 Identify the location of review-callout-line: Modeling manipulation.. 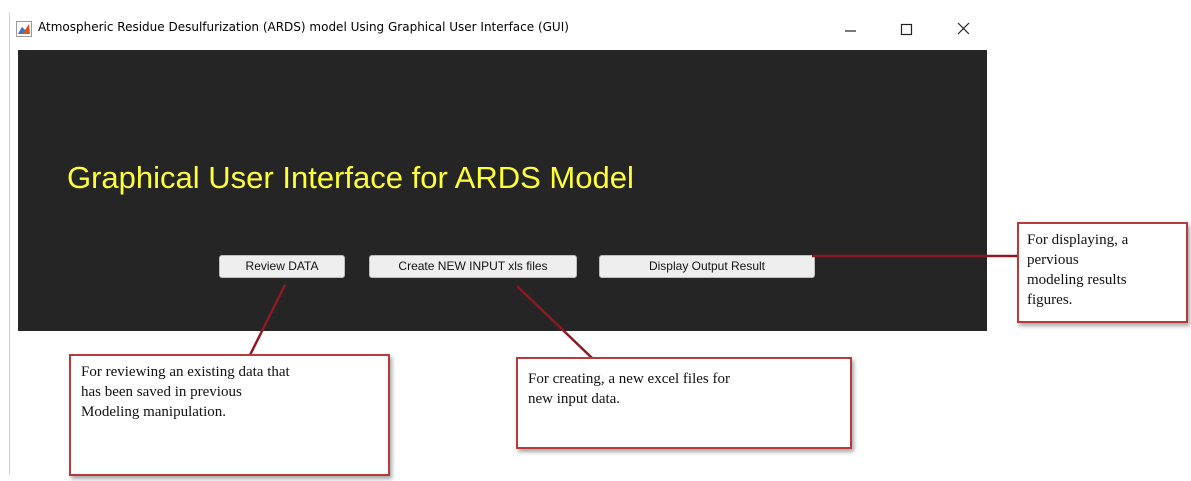
(153, 412).